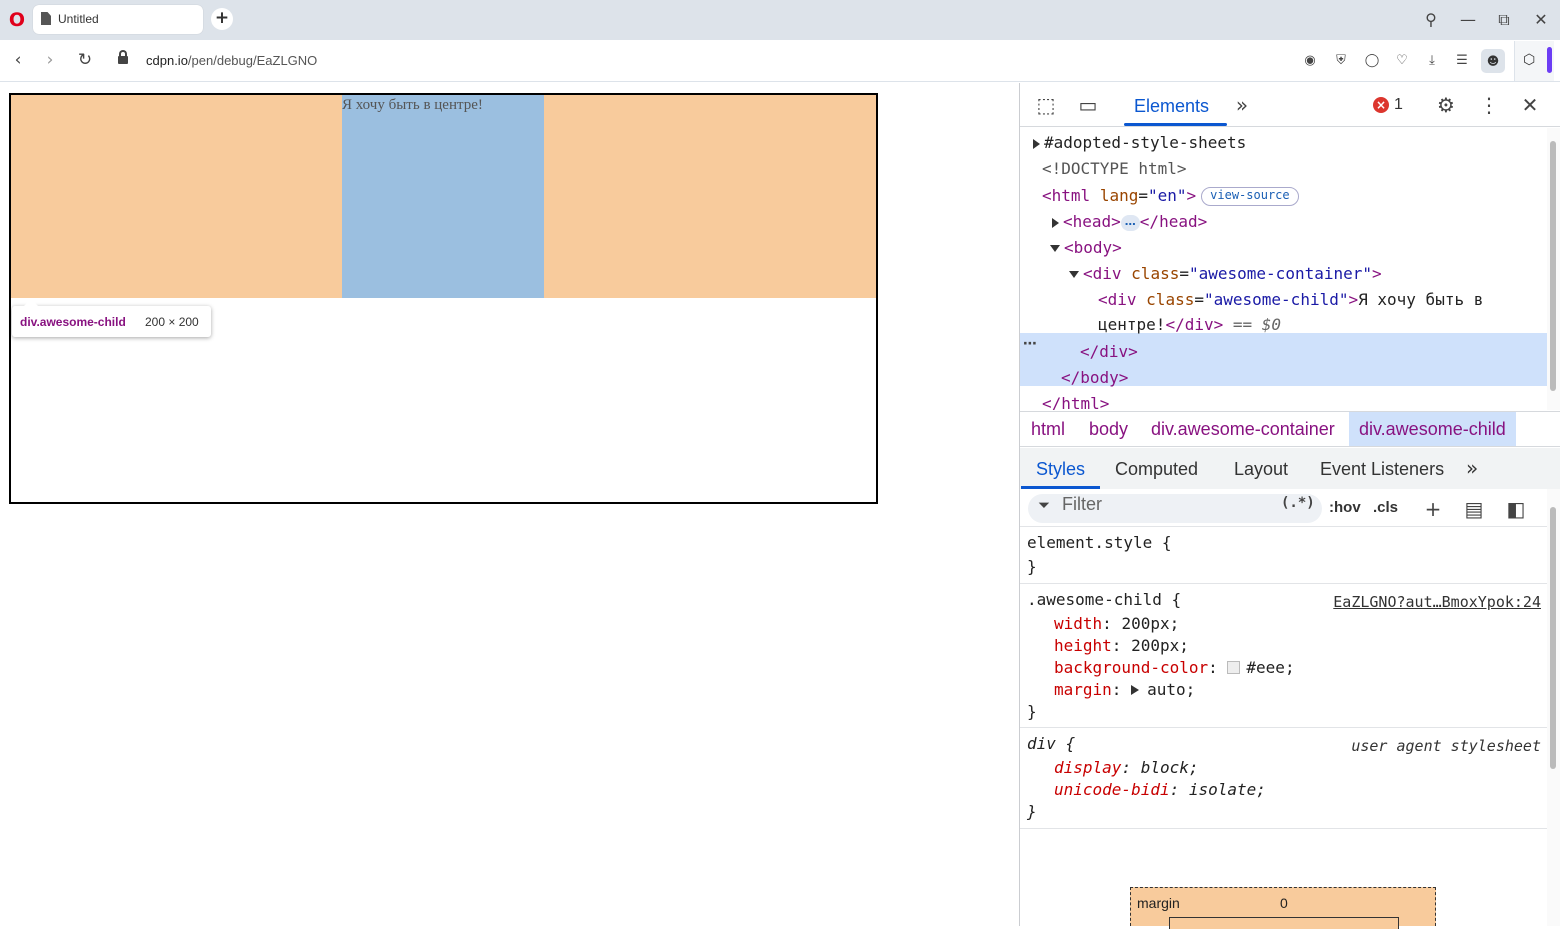  Describe the element at coordinates (1075, 400) in the screenshot. I see `dom-node-html-close: </html>` at that location.